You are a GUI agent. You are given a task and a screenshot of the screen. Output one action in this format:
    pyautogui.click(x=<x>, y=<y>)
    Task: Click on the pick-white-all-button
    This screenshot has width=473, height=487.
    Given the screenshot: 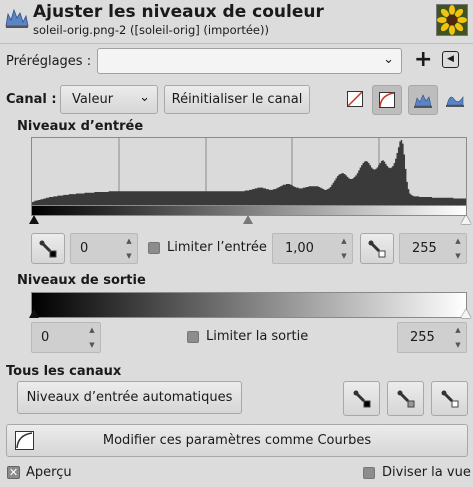 What is the action you would take?
    pyautogui.click(x=449, y=398)
    